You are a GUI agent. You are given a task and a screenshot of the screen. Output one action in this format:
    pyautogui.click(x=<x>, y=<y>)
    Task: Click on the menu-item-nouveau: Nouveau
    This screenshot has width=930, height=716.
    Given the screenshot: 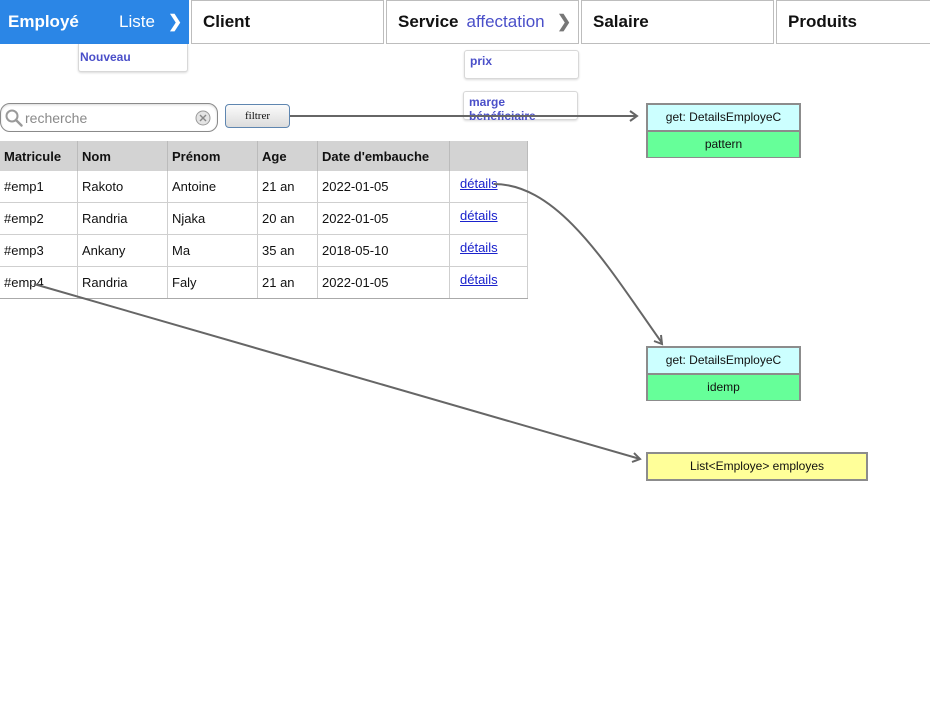 What is the action you would take?
    pyautogui.click(x=133, y=58)
    